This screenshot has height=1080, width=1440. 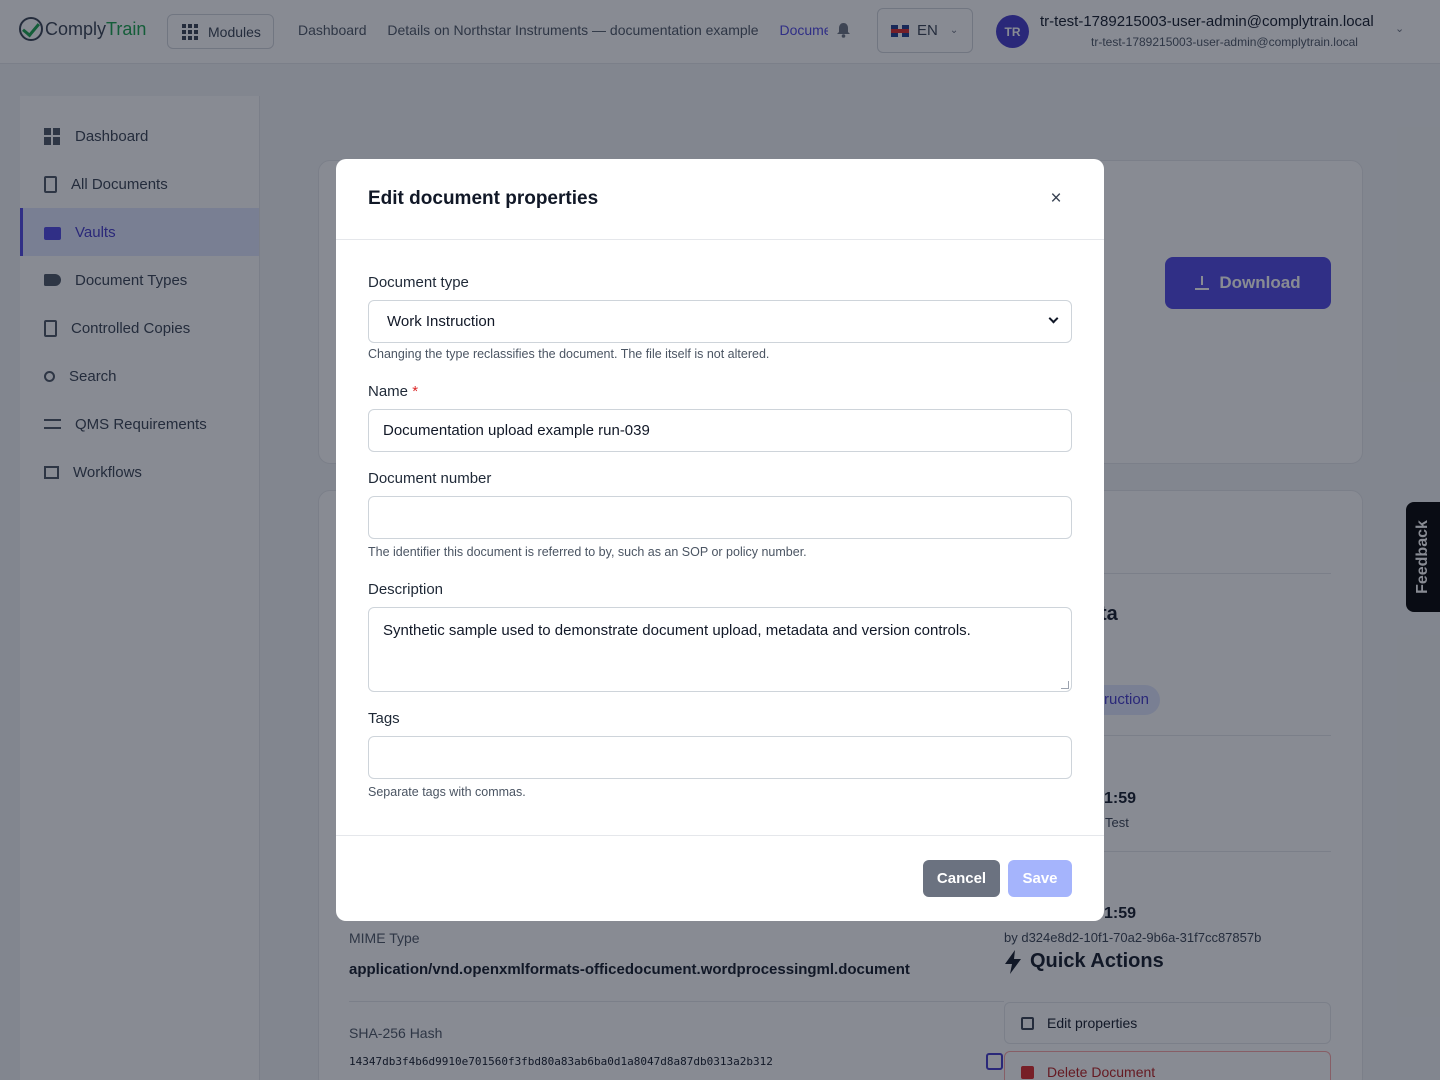 What do you see at coordinates (720, 878) in the screenshot?
I see `modal-footer: Cancel Save` at bounding box center [720, 878].